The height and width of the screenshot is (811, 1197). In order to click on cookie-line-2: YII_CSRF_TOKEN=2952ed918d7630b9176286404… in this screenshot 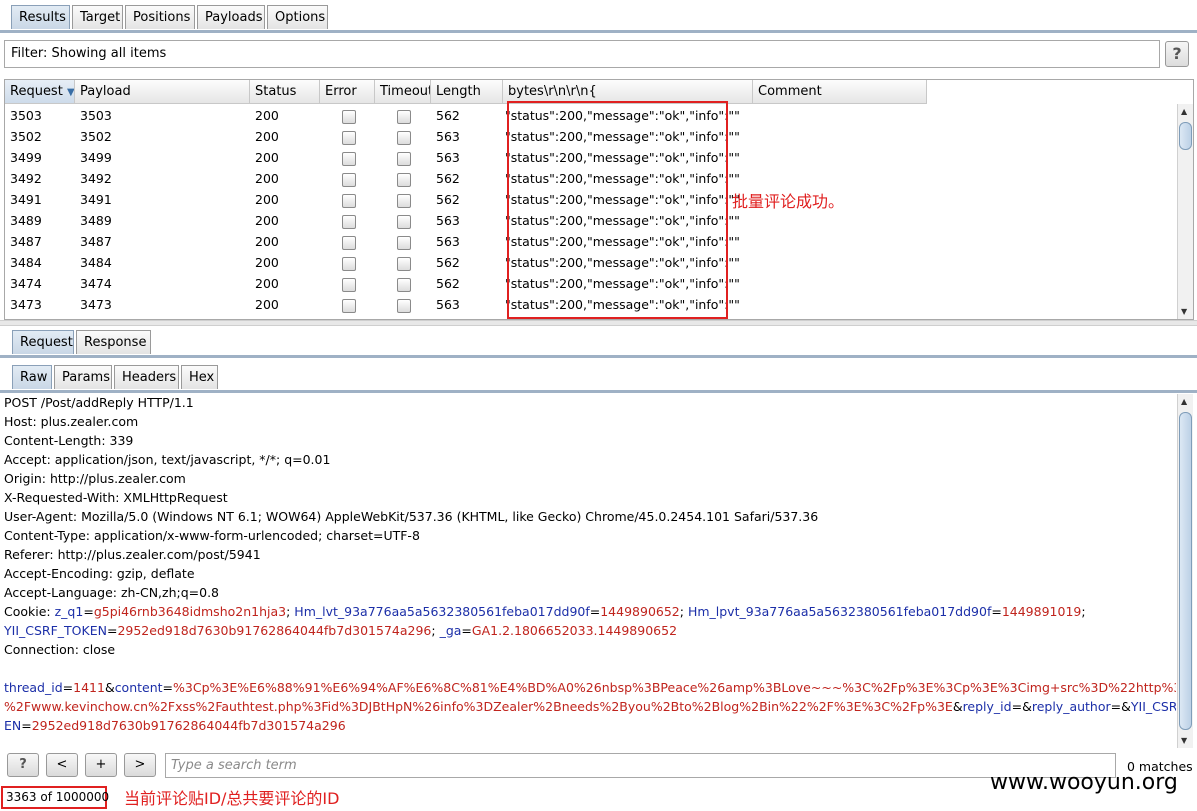, I will do `click(341, 630)`.